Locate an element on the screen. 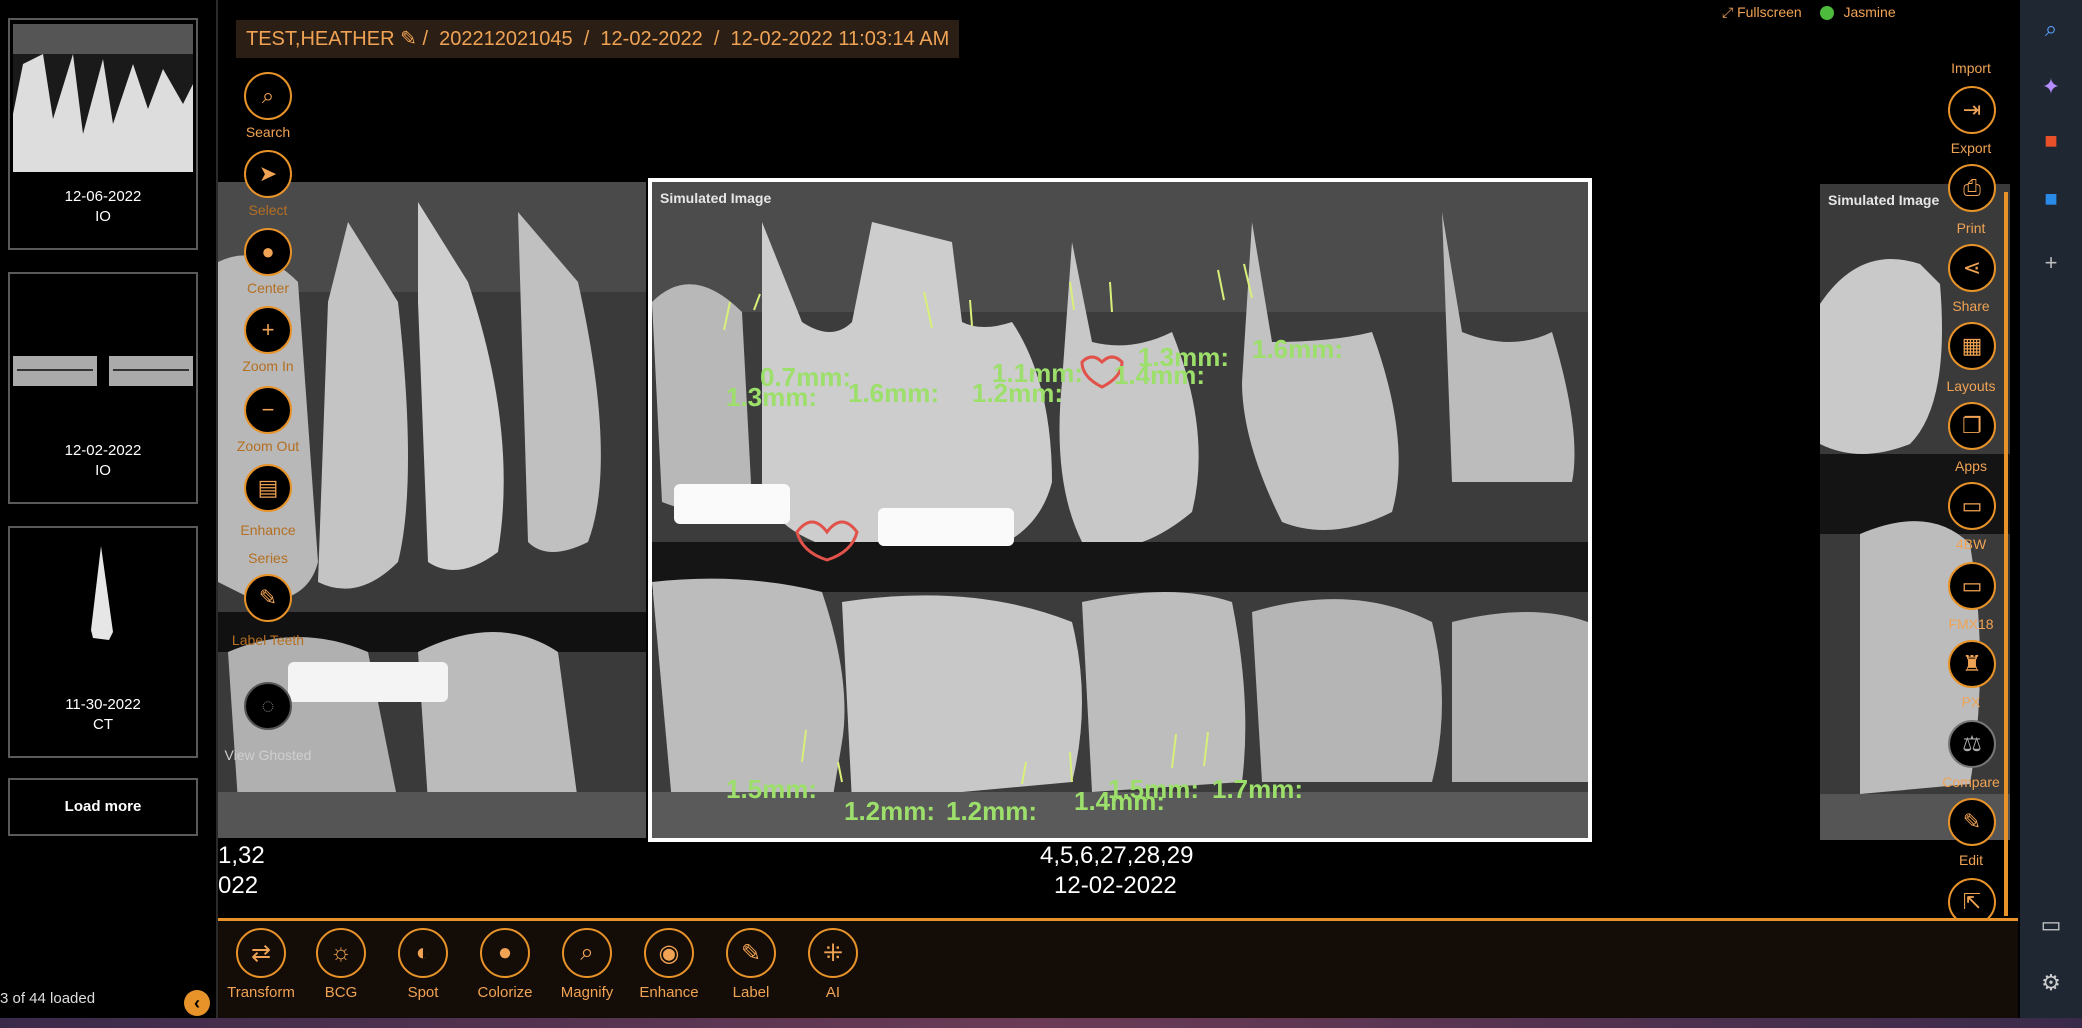  thumbnail-2: 12-02-2022 IO is located at coordinates (103, 388).